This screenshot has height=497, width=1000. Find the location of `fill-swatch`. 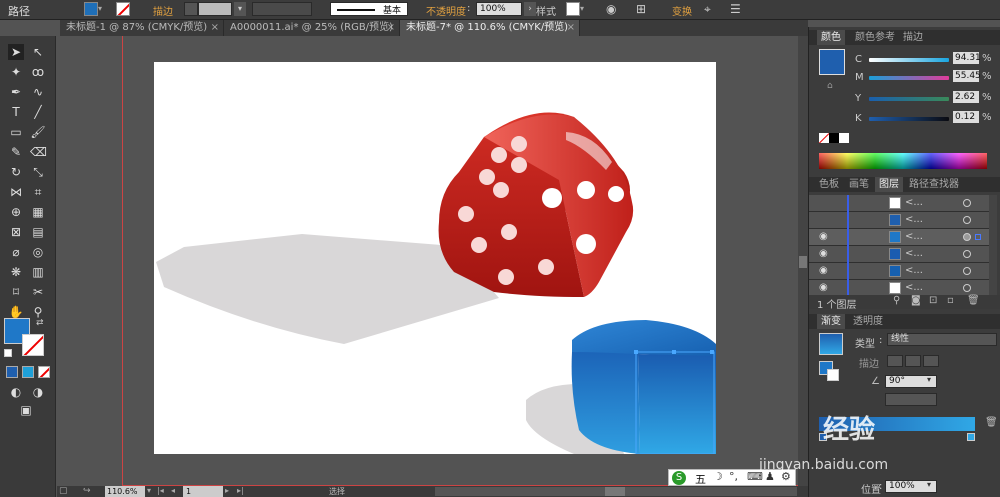

fill-swatch is located at coordinates (91, 9).